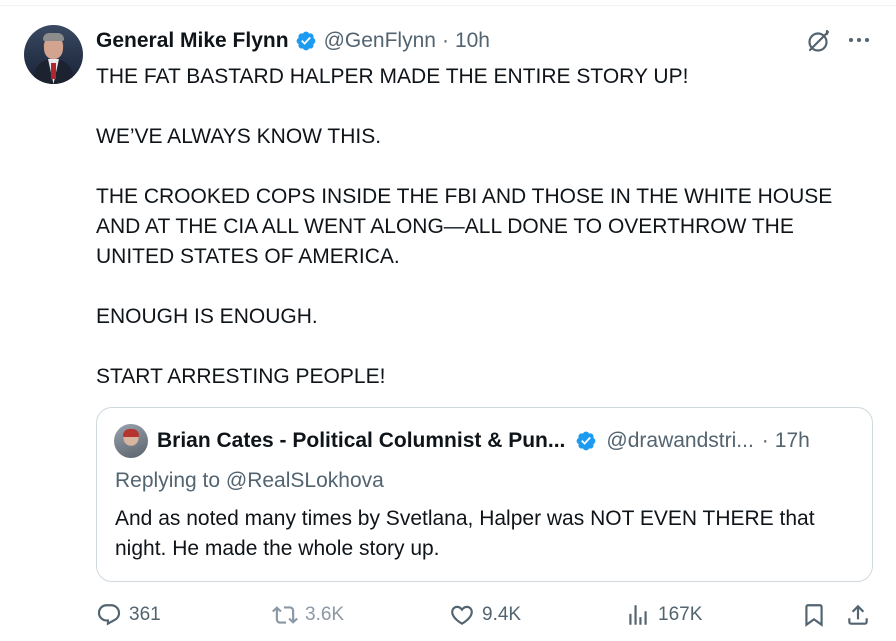 Image resolution: width=896 pixels, height=641 pixels. What do you see at coordinates (325, 614) in the screenshot?
I see `repost-count: 3.6K` at bounding box center [325, 614].